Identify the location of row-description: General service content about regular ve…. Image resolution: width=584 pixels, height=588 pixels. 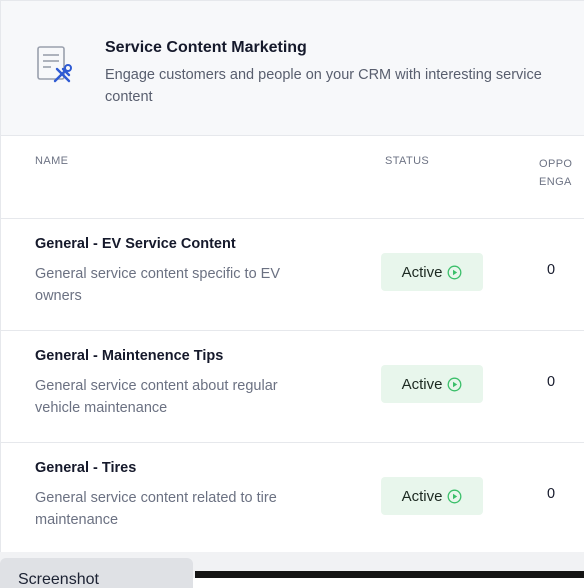
(156, 397).